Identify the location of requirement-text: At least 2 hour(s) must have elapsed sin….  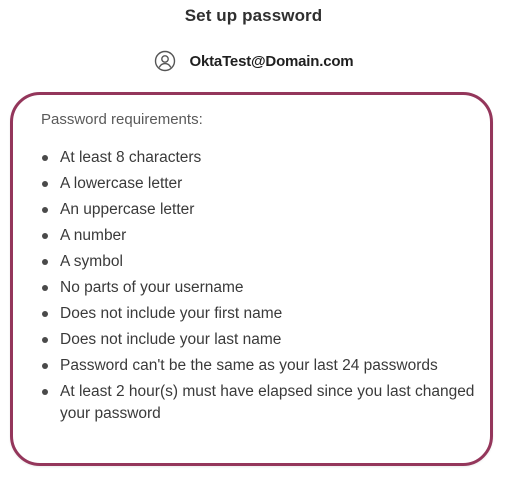
(267, 402).